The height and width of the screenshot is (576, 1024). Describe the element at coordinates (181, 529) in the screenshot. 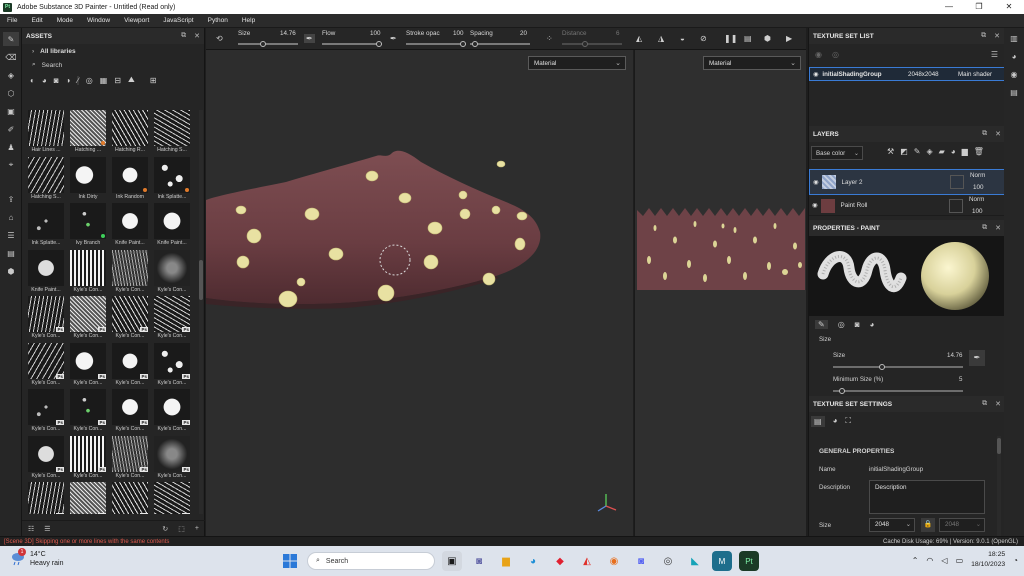

I see `new-folder-icon: ⬚` at that location.